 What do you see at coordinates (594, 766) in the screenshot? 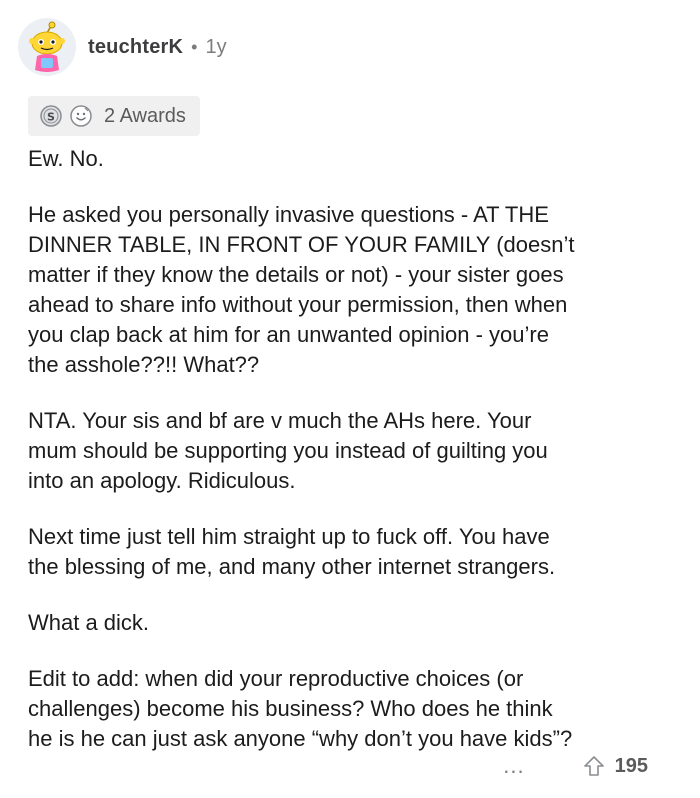
I see `upvote-arrow-icon` at bounding box center [594, 766].